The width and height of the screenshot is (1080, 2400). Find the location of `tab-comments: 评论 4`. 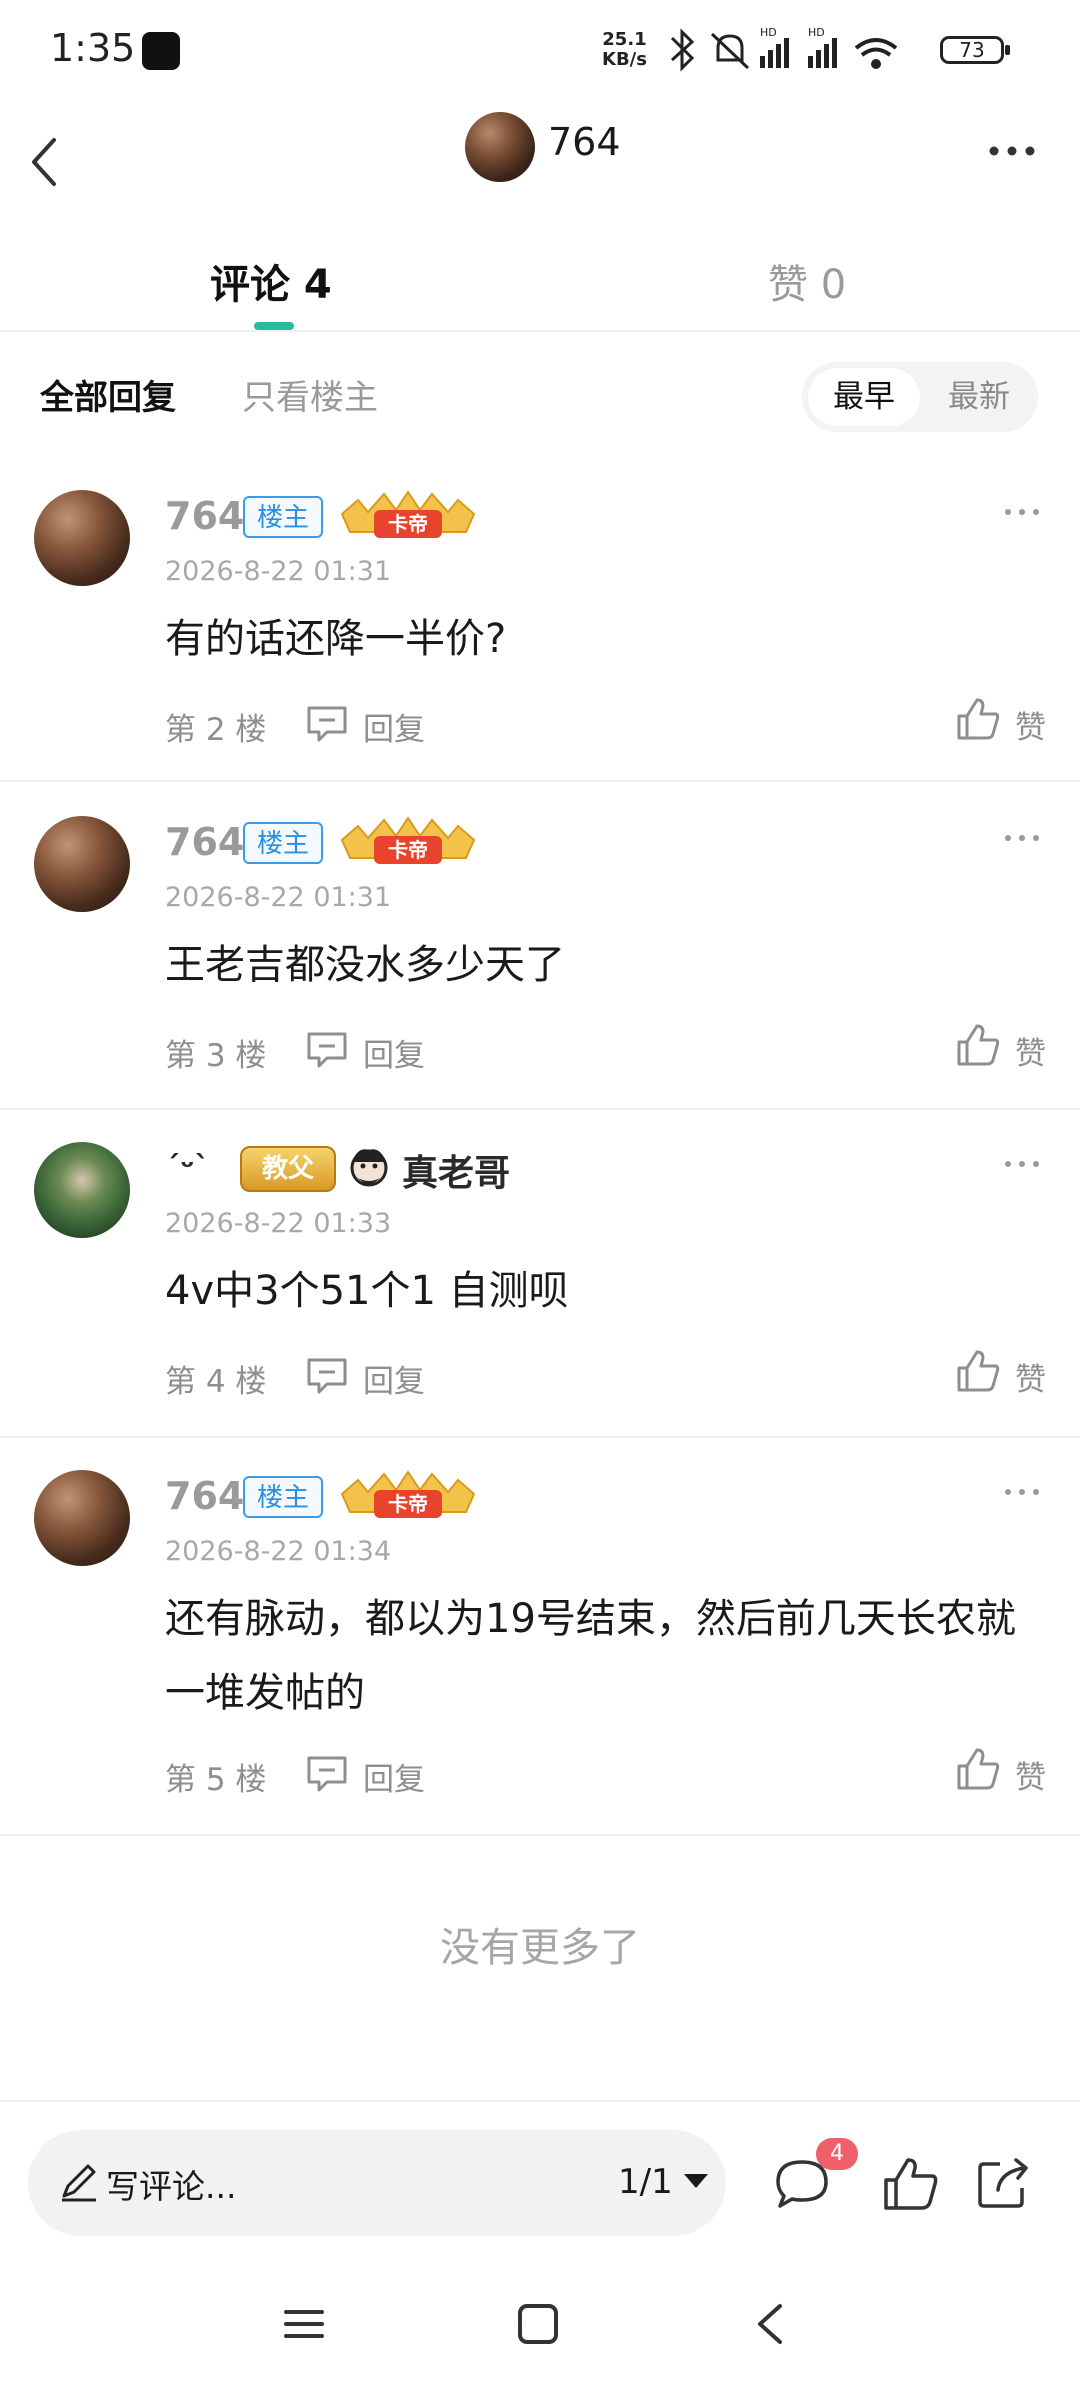

tab-comments: 评论 4 is located at coordinates (271, 281).